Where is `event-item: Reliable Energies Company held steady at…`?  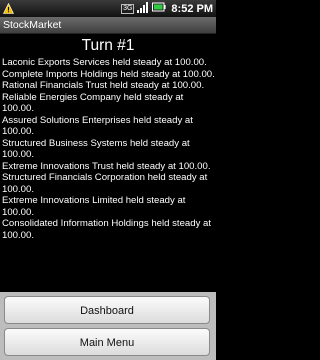
event-item: Reliable Energies Company held steady at… is located at coordinates (93, 103).